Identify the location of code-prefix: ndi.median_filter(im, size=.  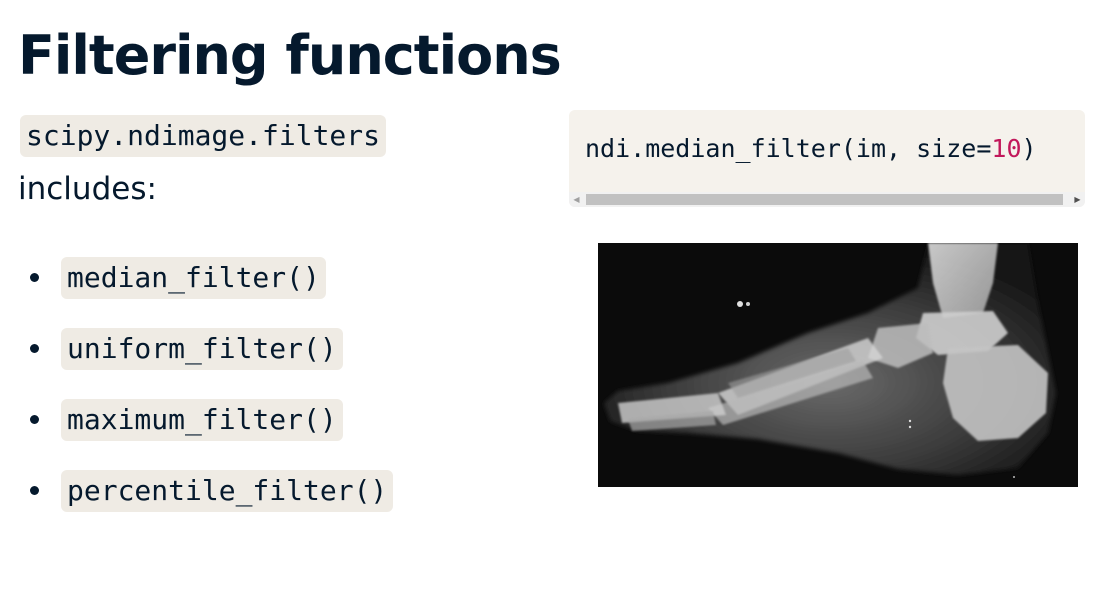
(788, 148).